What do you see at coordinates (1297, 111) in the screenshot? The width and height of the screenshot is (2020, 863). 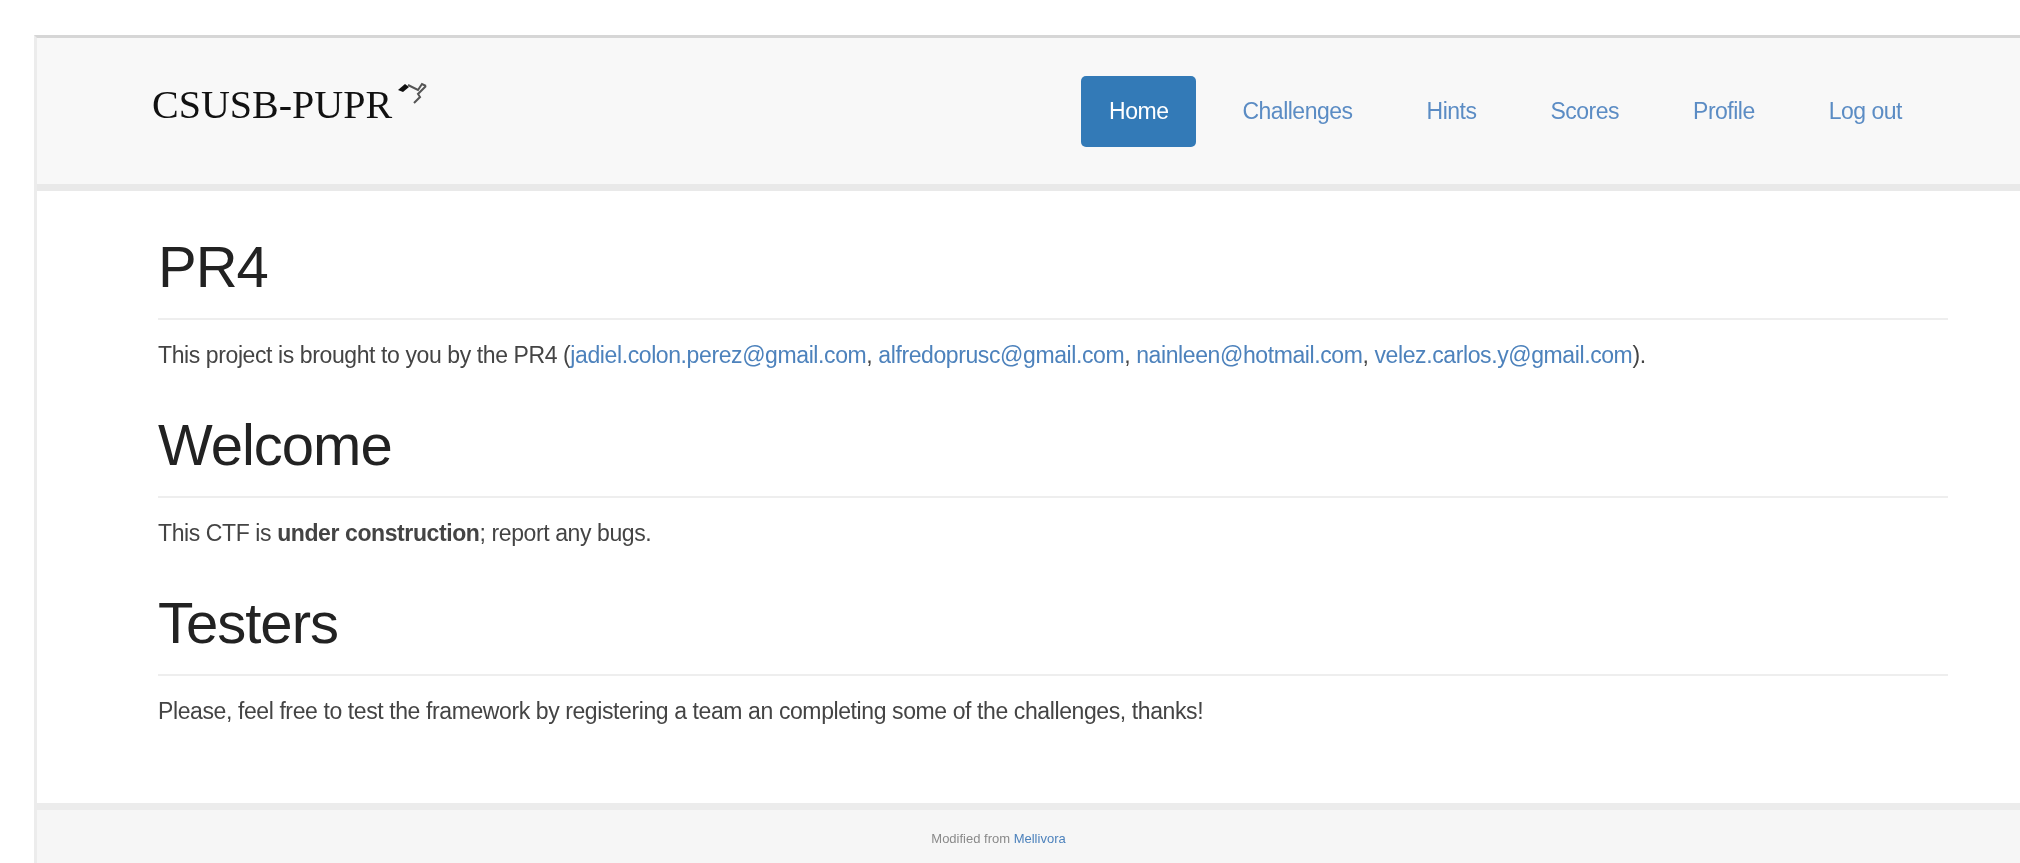 I see `nav-link: Challenges` at bounding box center [1297, 111].